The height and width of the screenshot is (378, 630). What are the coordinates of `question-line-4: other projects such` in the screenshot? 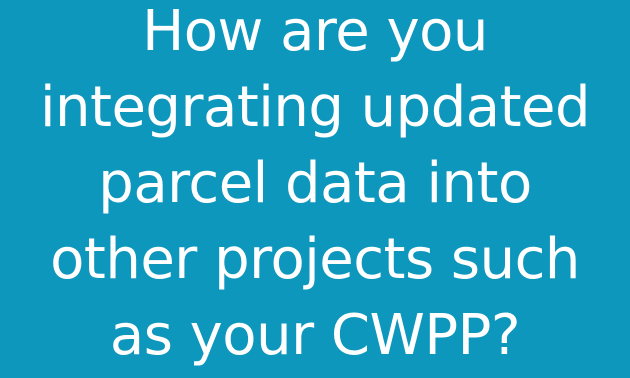 It's located at (315, 259).